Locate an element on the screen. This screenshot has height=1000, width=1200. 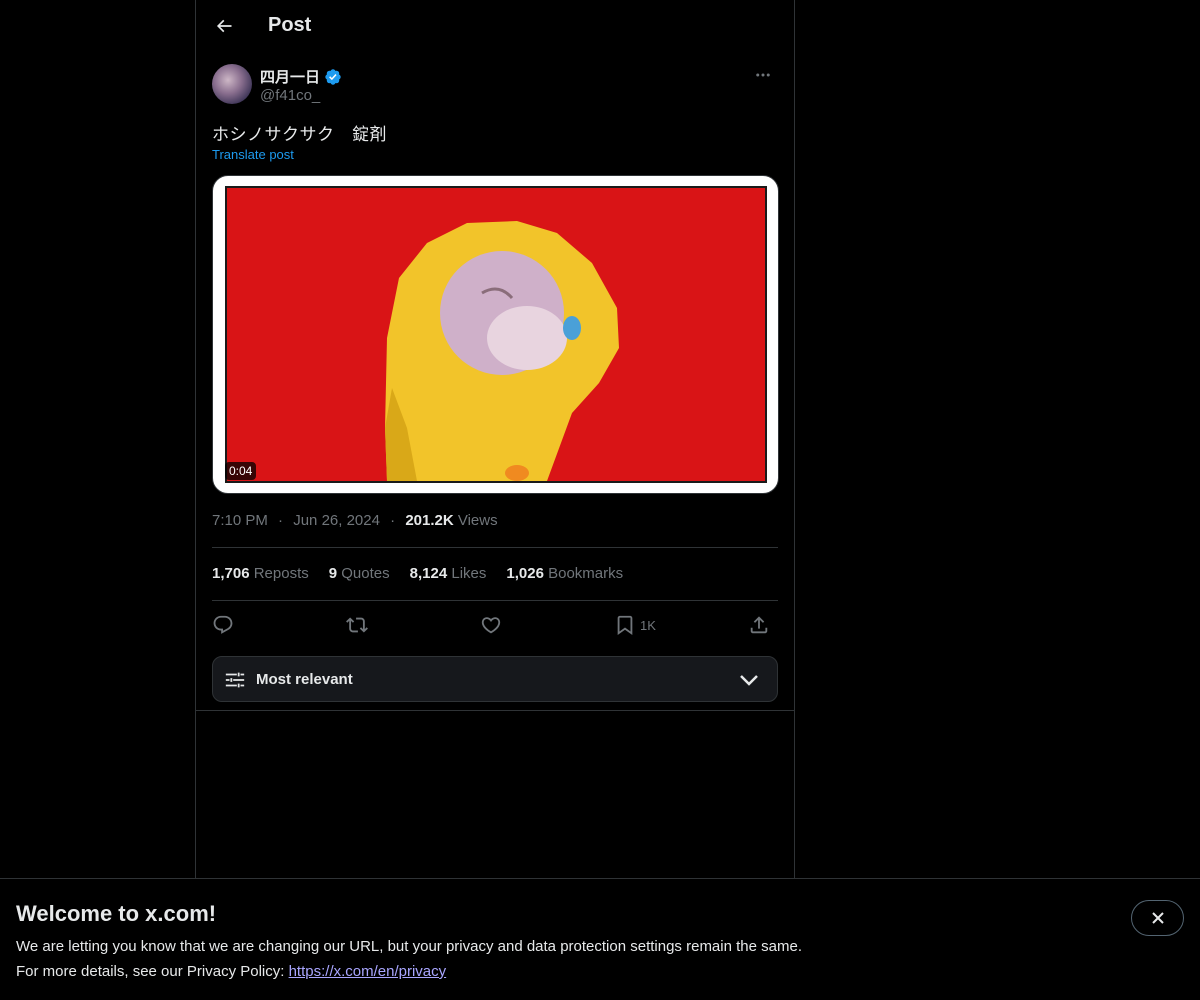
privacy-policy-link: https://x.com/en/privacy is located at coordinates (368, 971).